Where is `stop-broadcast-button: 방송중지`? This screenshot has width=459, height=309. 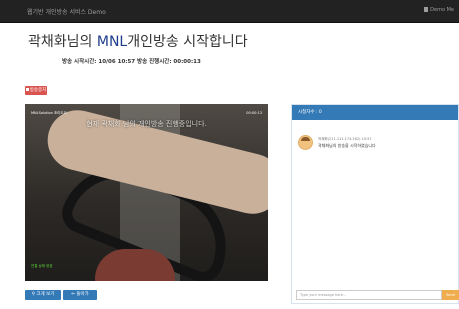 stop-broadcast-button: 방송중지 is located at coordinates (36, 90).